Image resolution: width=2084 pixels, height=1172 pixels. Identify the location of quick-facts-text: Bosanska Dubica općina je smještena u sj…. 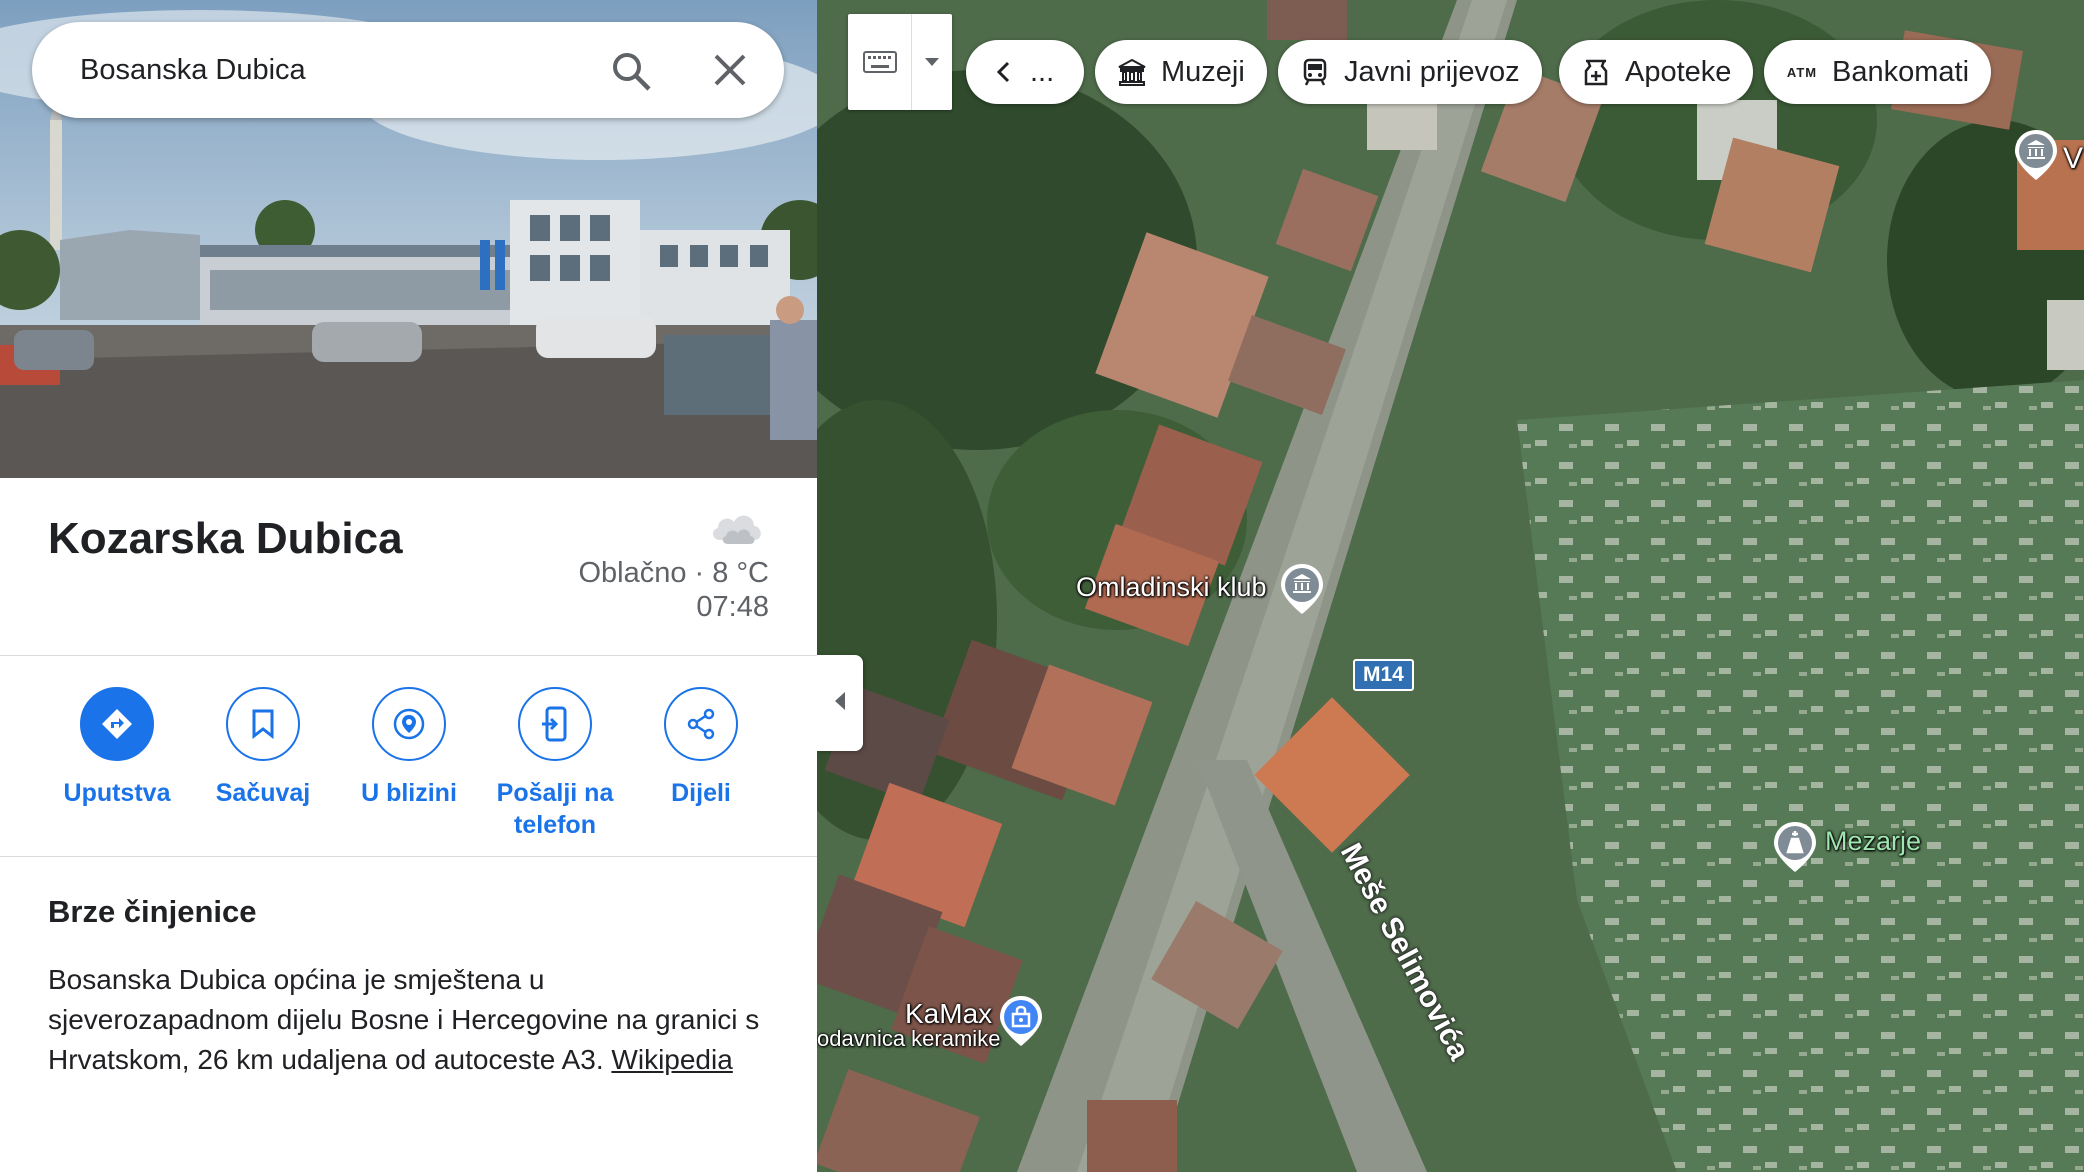
(408, 1020).